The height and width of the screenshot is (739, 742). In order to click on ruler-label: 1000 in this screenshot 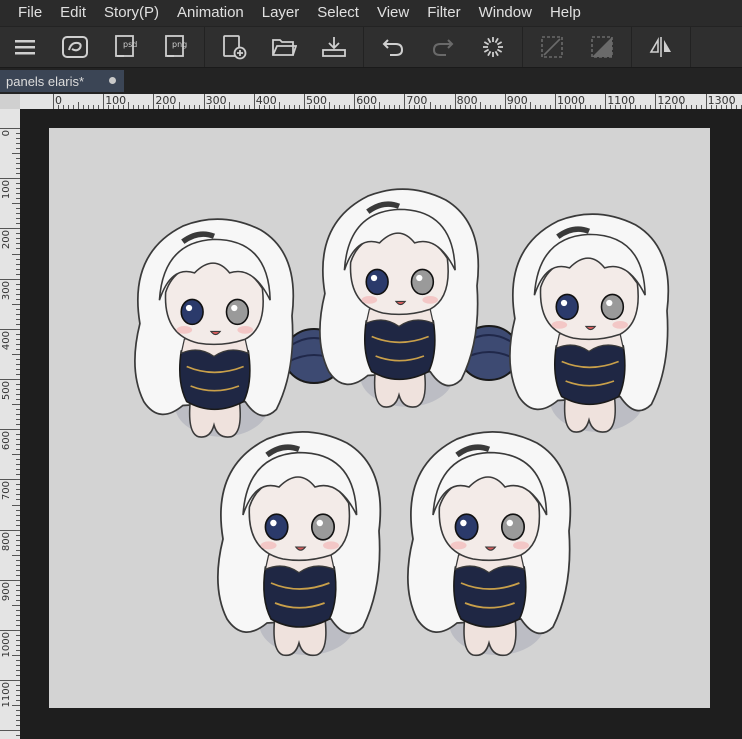, I will do `click(6, 645)`.